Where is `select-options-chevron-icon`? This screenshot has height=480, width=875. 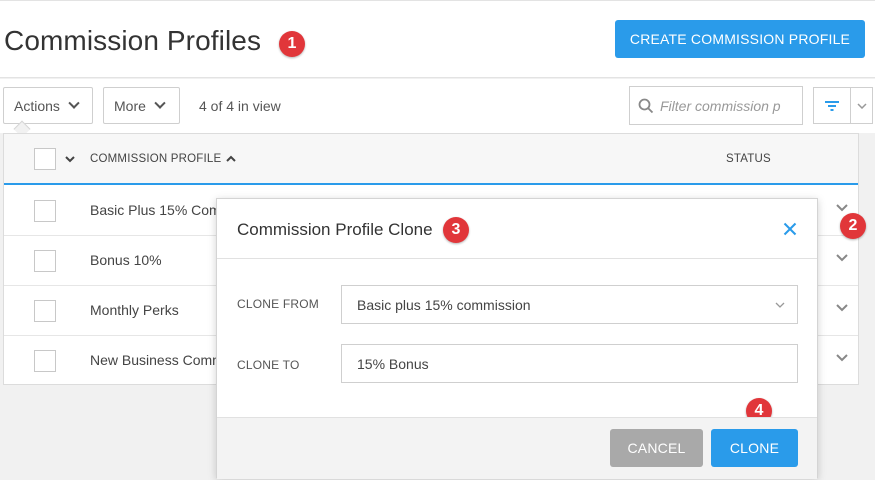
select-options-chevron-icon is located at coordinates (70, 159).